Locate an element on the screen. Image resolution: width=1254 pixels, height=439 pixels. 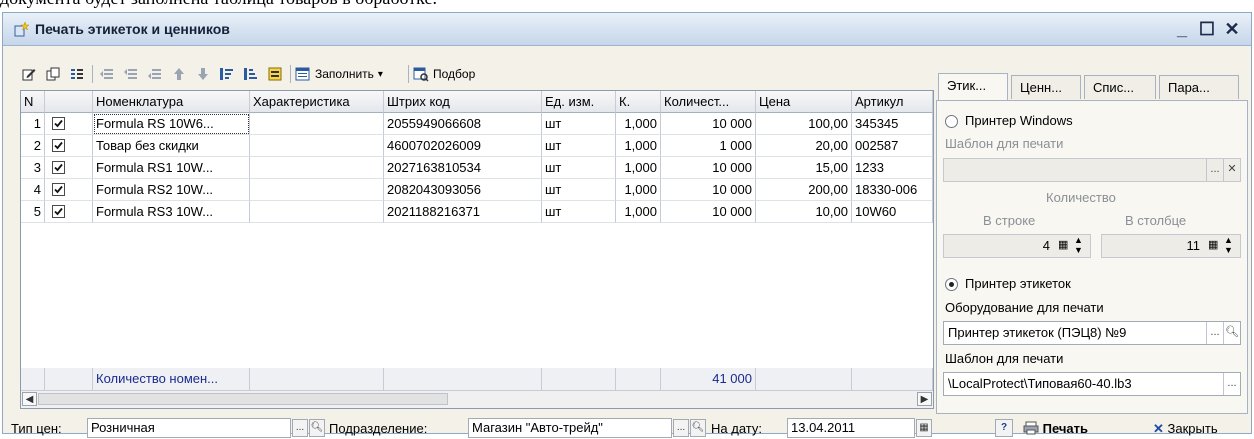
move-down-icon is located at coordinates (203, 74).